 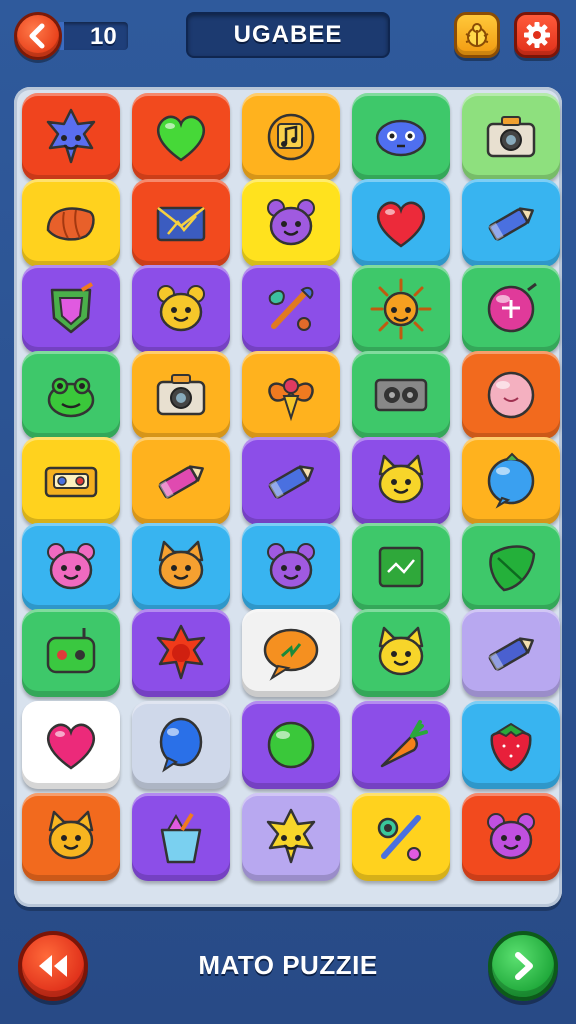 I want to click on pink-pin-icon, so click(x=512, y=307).